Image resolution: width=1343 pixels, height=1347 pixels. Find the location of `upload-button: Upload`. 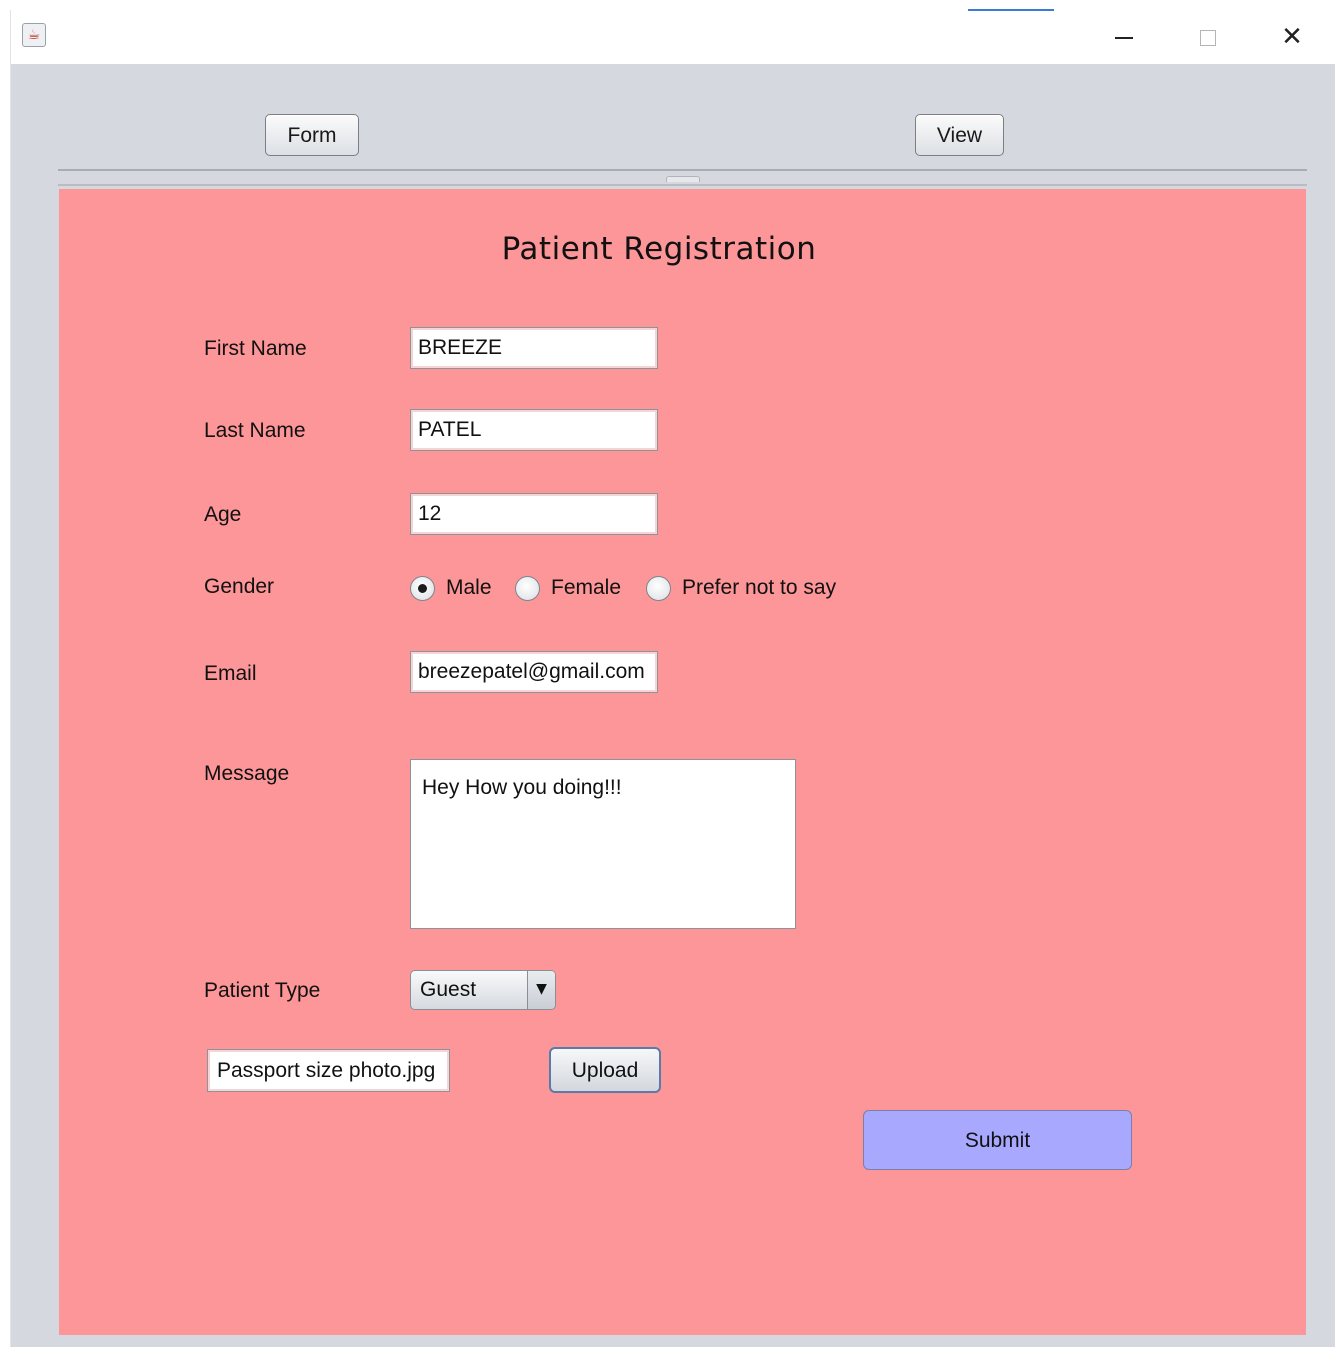

upload-button: Upload is located at coordinates (605, 1070).